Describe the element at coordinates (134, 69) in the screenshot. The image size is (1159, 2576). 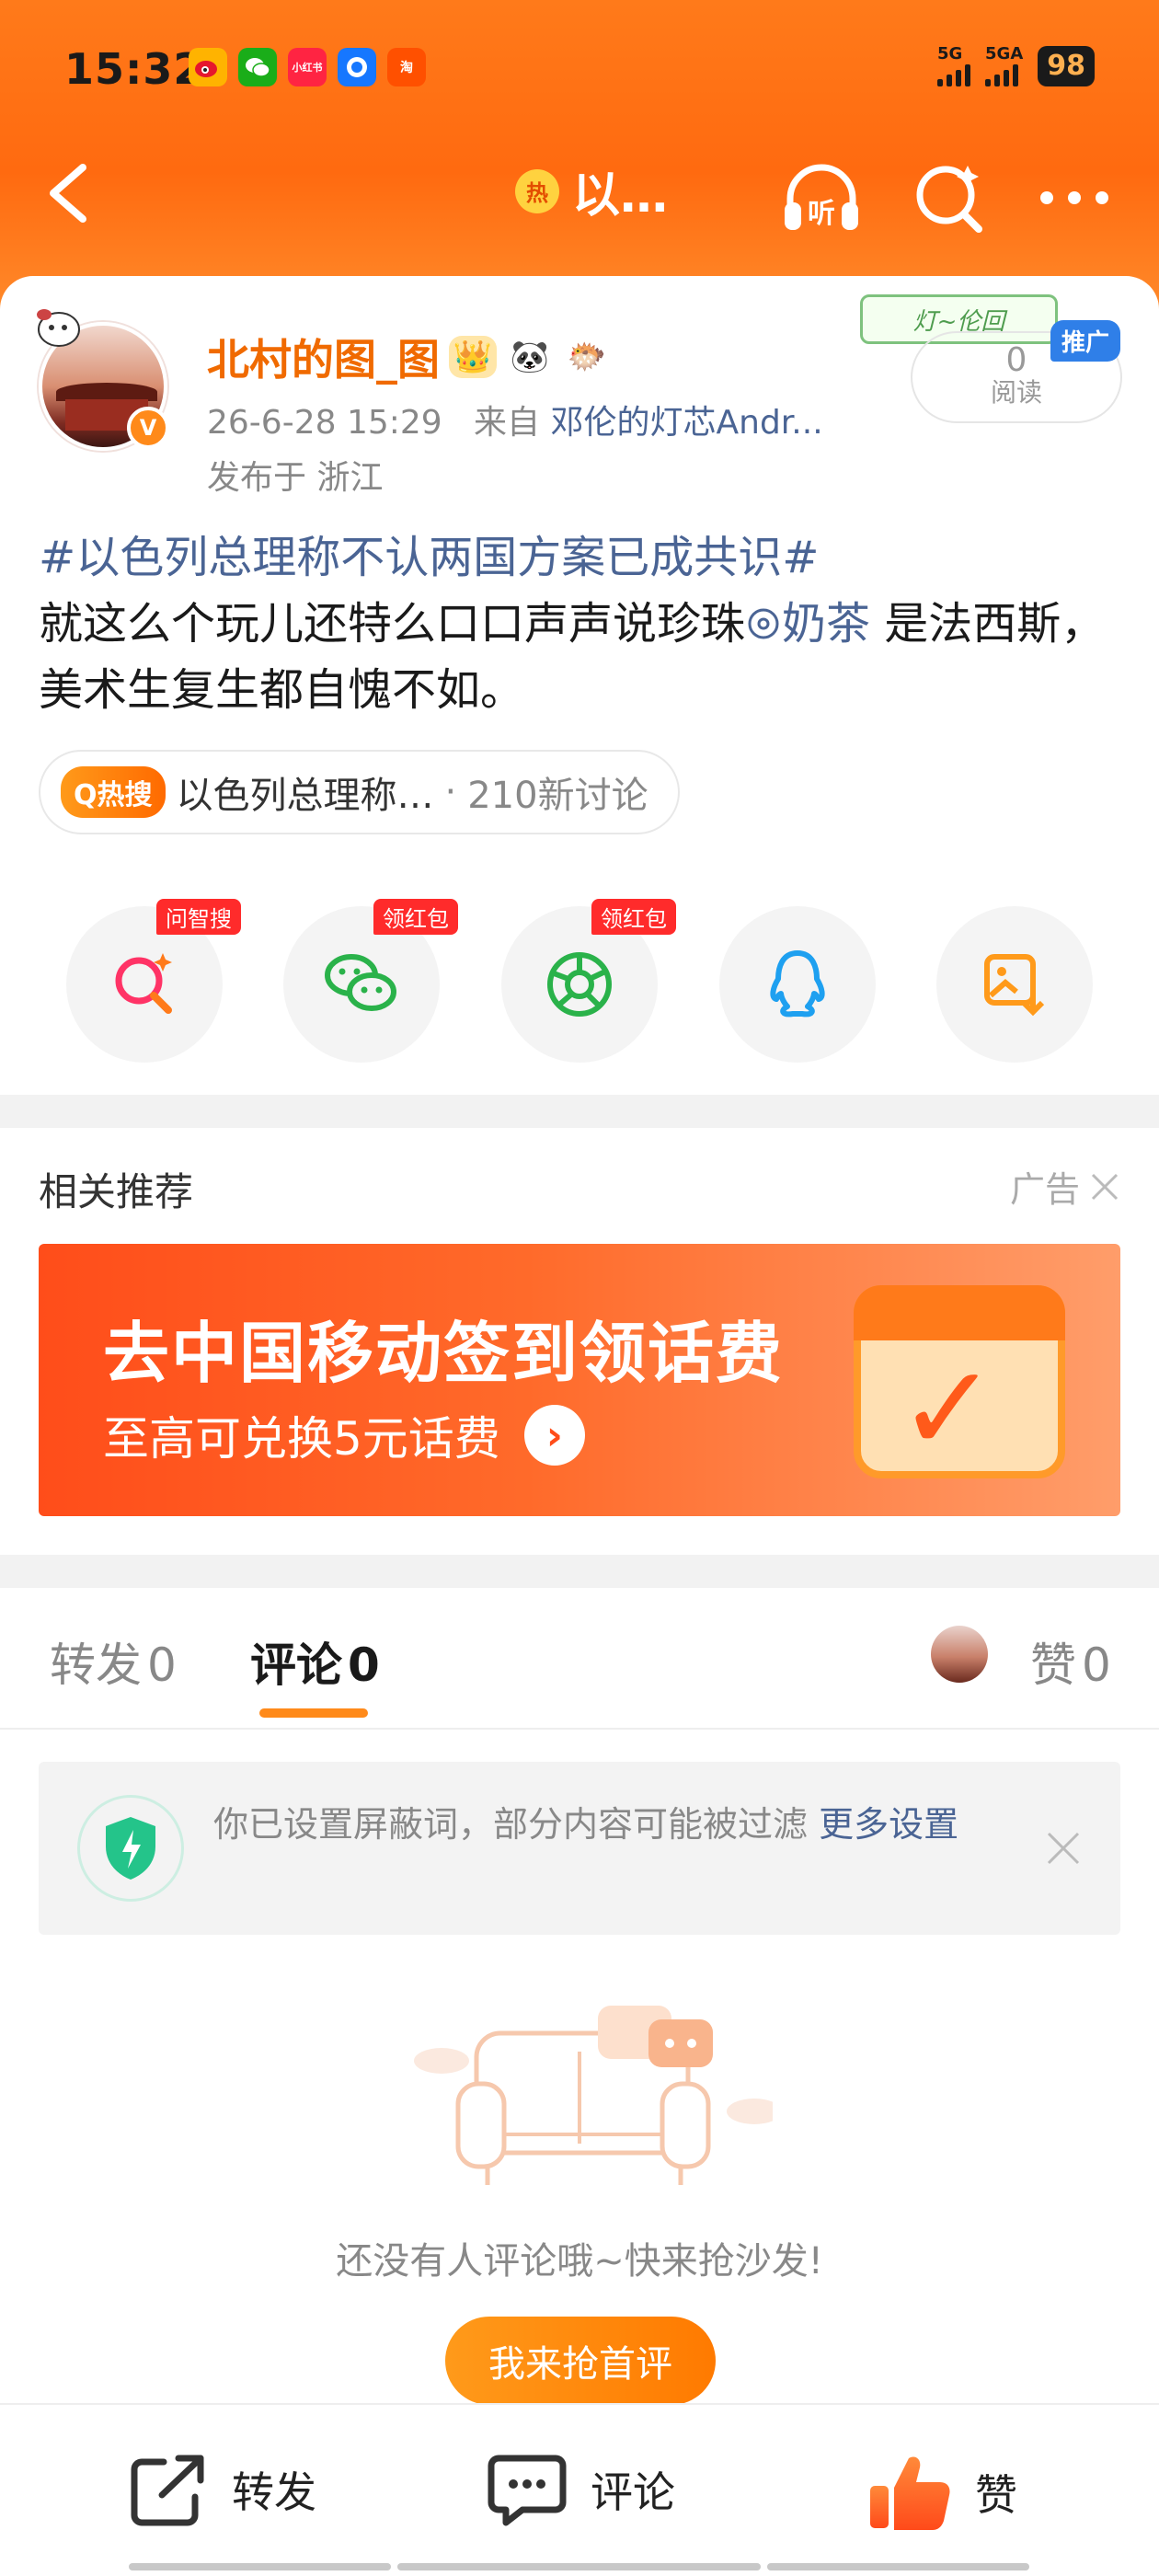
I see `clock: 15:32` at that location.